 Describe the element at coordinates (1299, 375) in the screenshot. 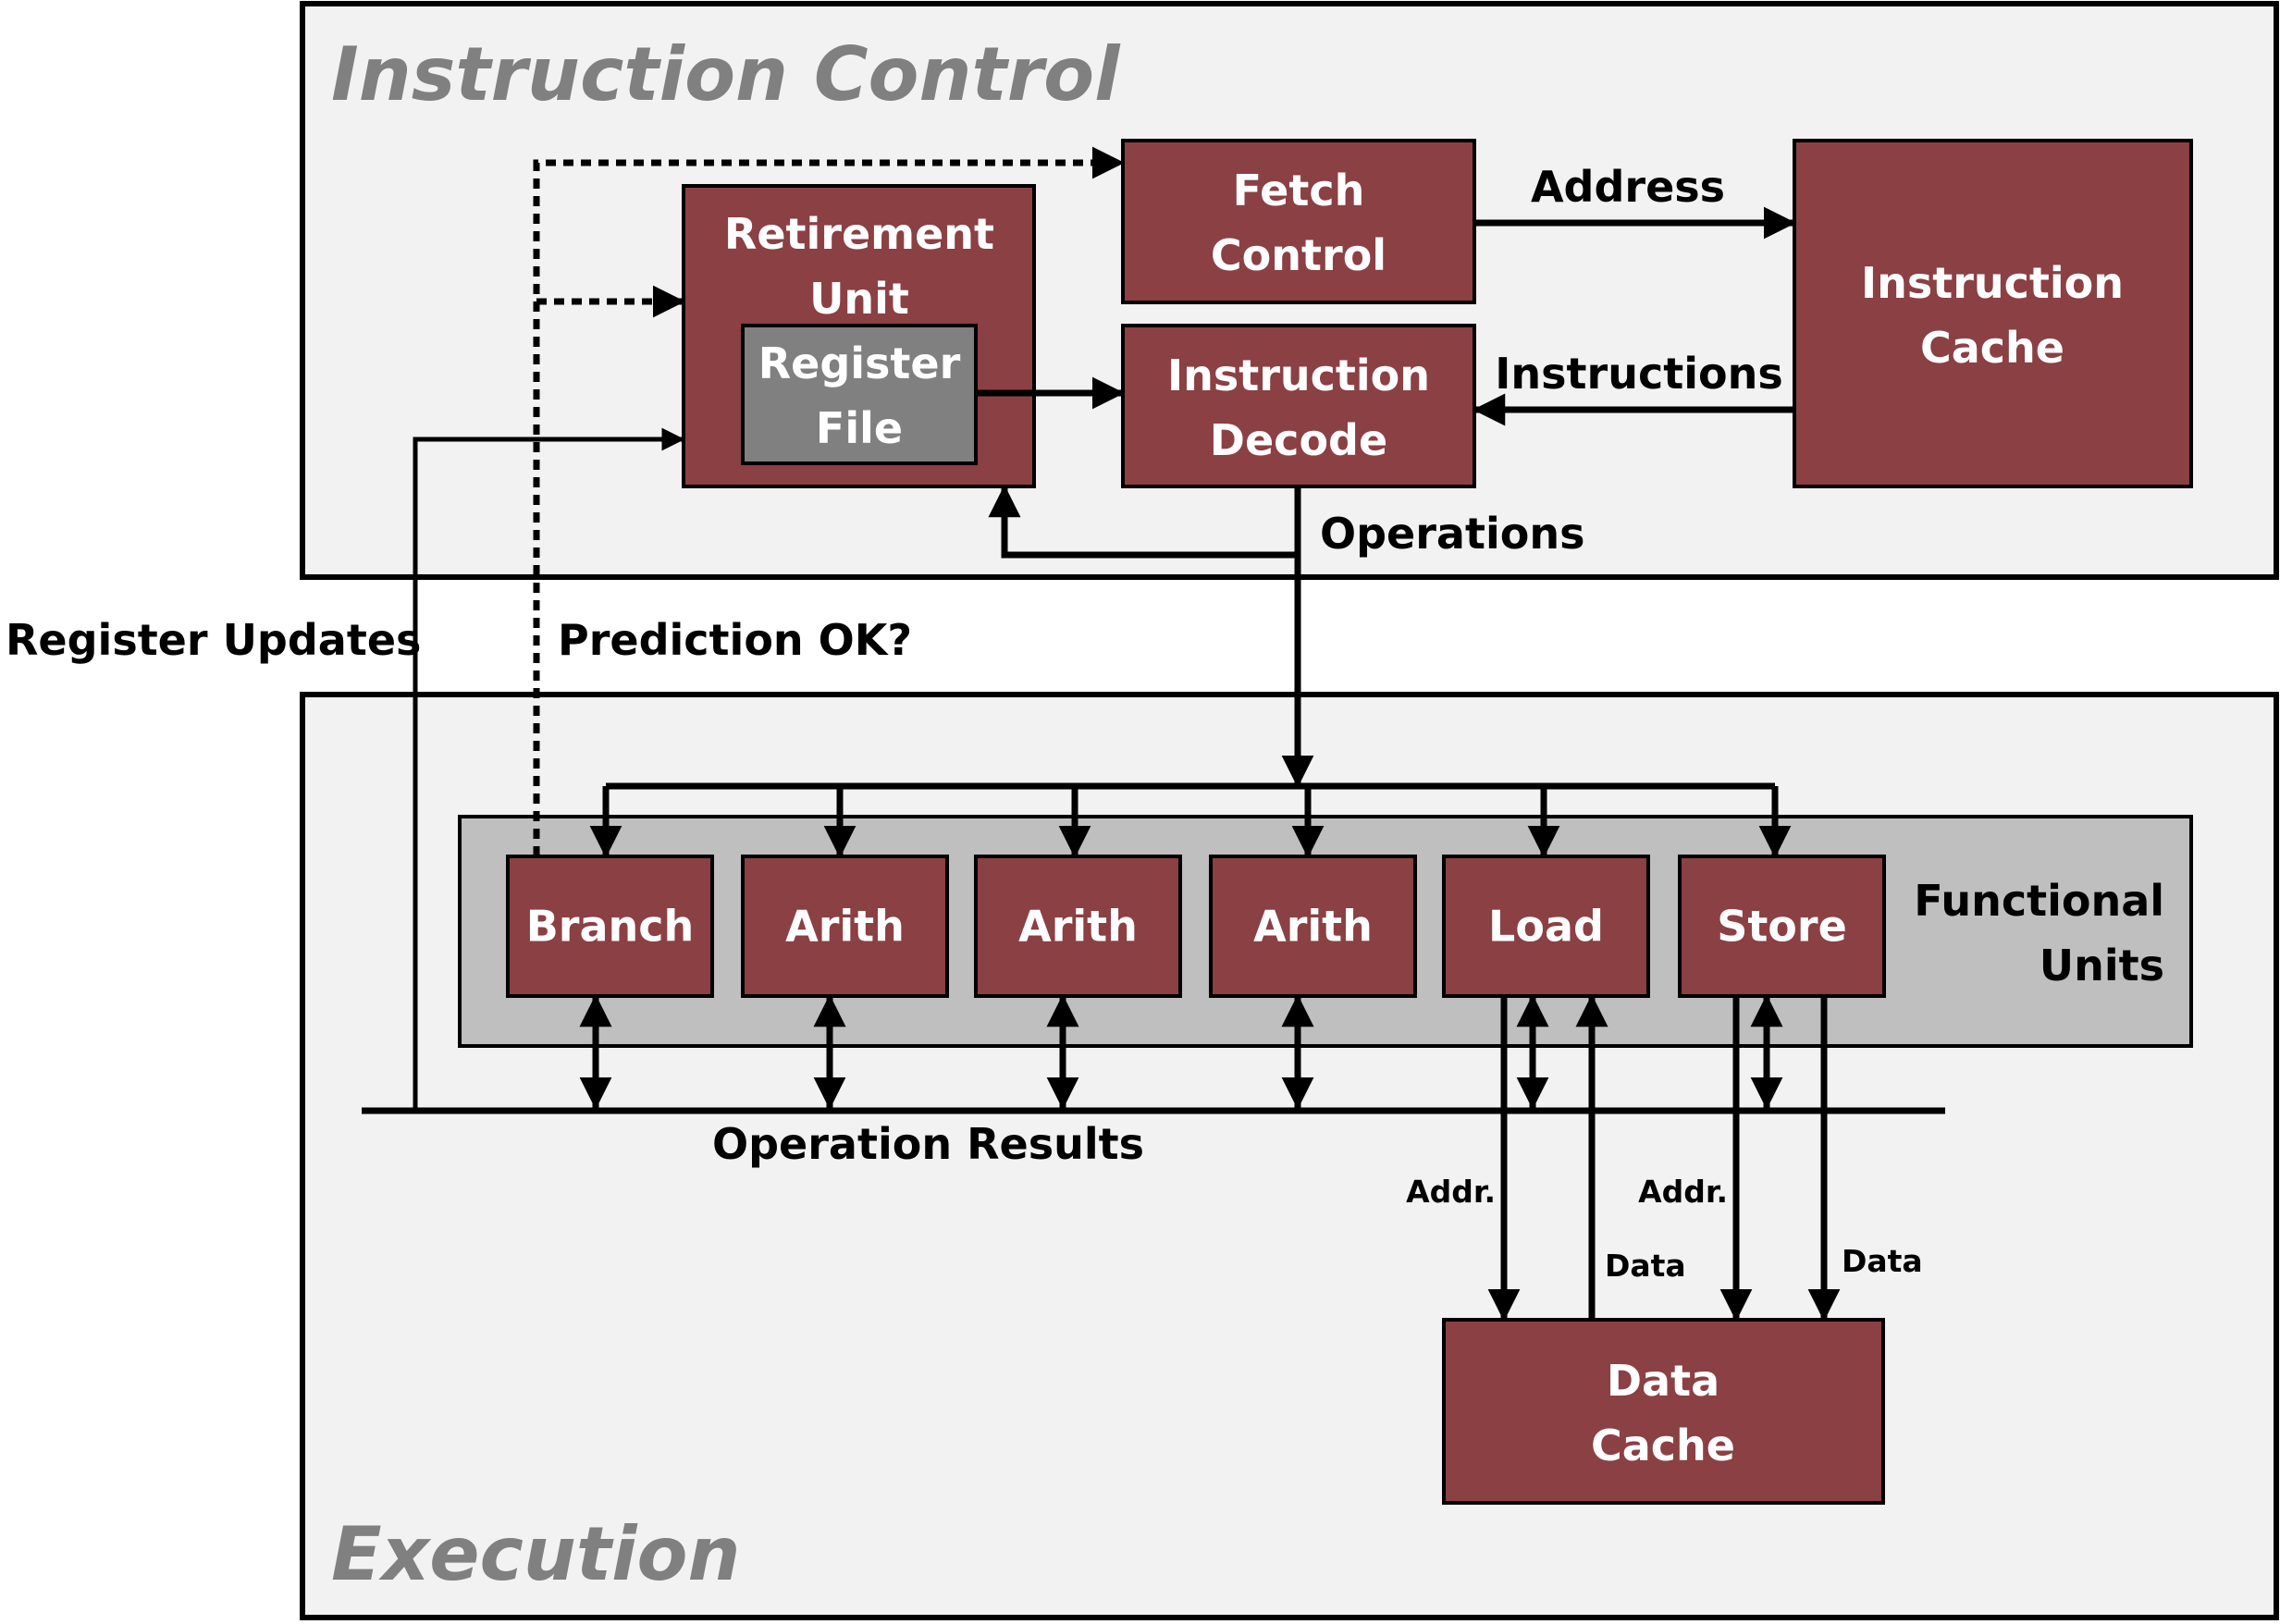

I see `instruction-decode-line1: Instruction` at that location.